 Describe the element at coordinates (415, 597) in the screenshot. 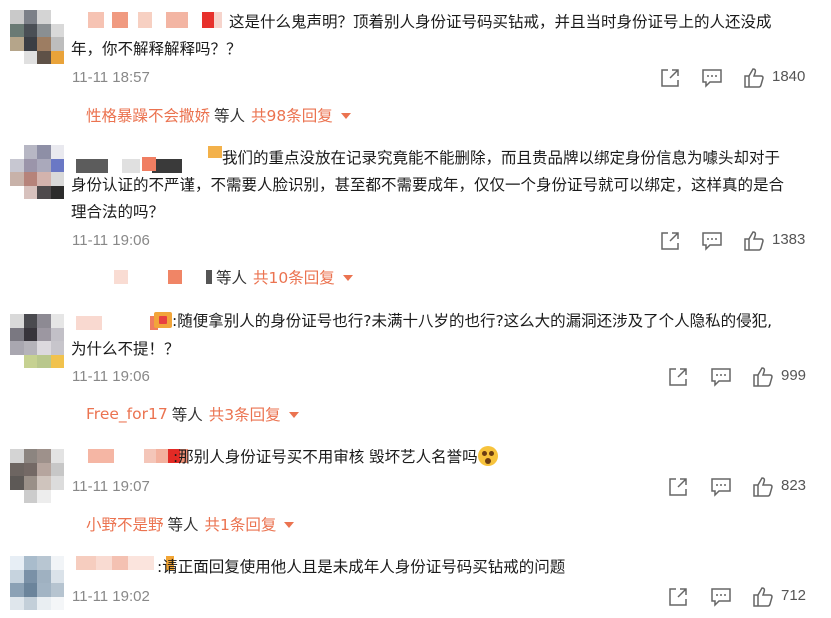

I see `comment-actions: 712` at that location.